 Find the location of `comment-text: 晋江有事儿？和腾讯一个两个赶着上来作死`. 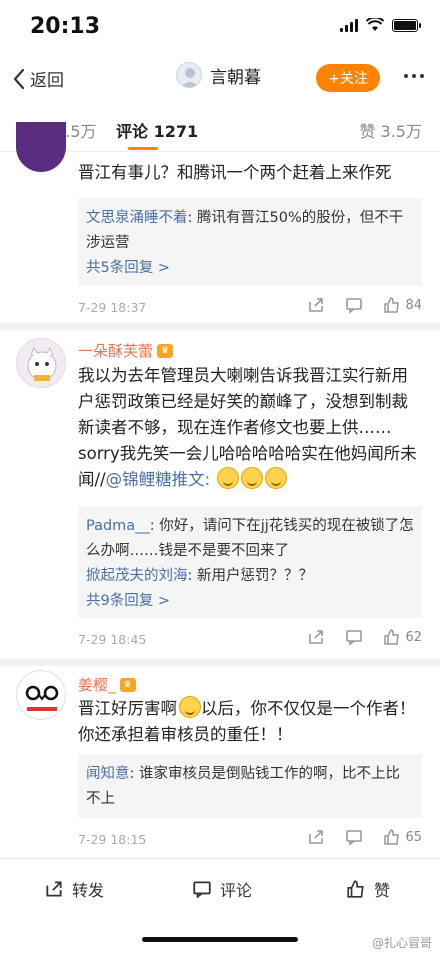

comment-text: 晋江有事儿？和腾讯一个两个赶着上来作死 is located at coordinates (235, 172).